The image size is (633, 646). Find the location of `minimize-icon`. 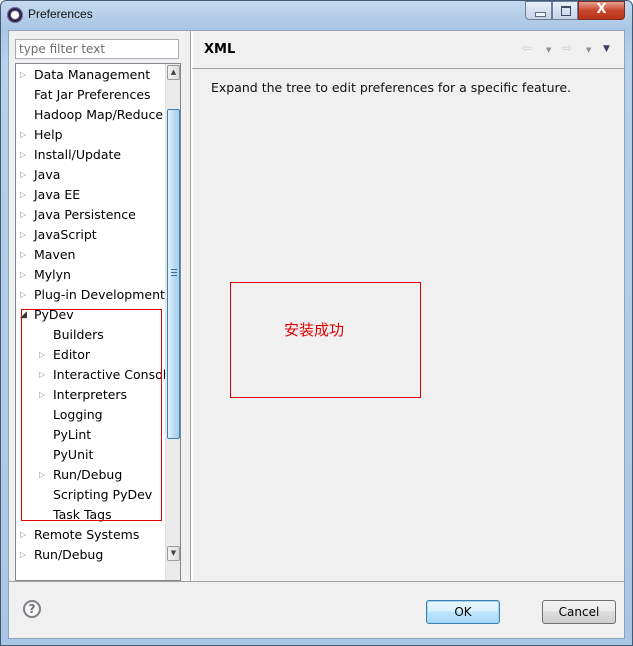

minimize-icon is located at coordinates (540, 14).